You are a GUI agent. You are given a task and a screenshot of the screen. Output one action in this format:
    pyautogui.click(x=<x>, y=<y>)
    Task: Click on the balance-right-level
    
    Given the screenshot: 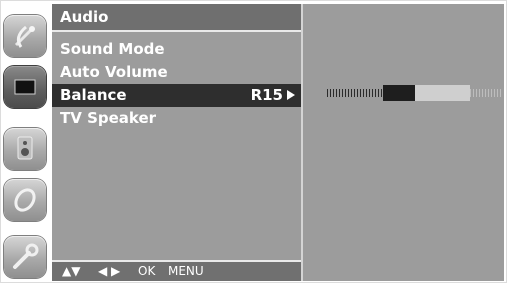 What is the action you would take?
    pyautogui.click(x=442, y=93)
    